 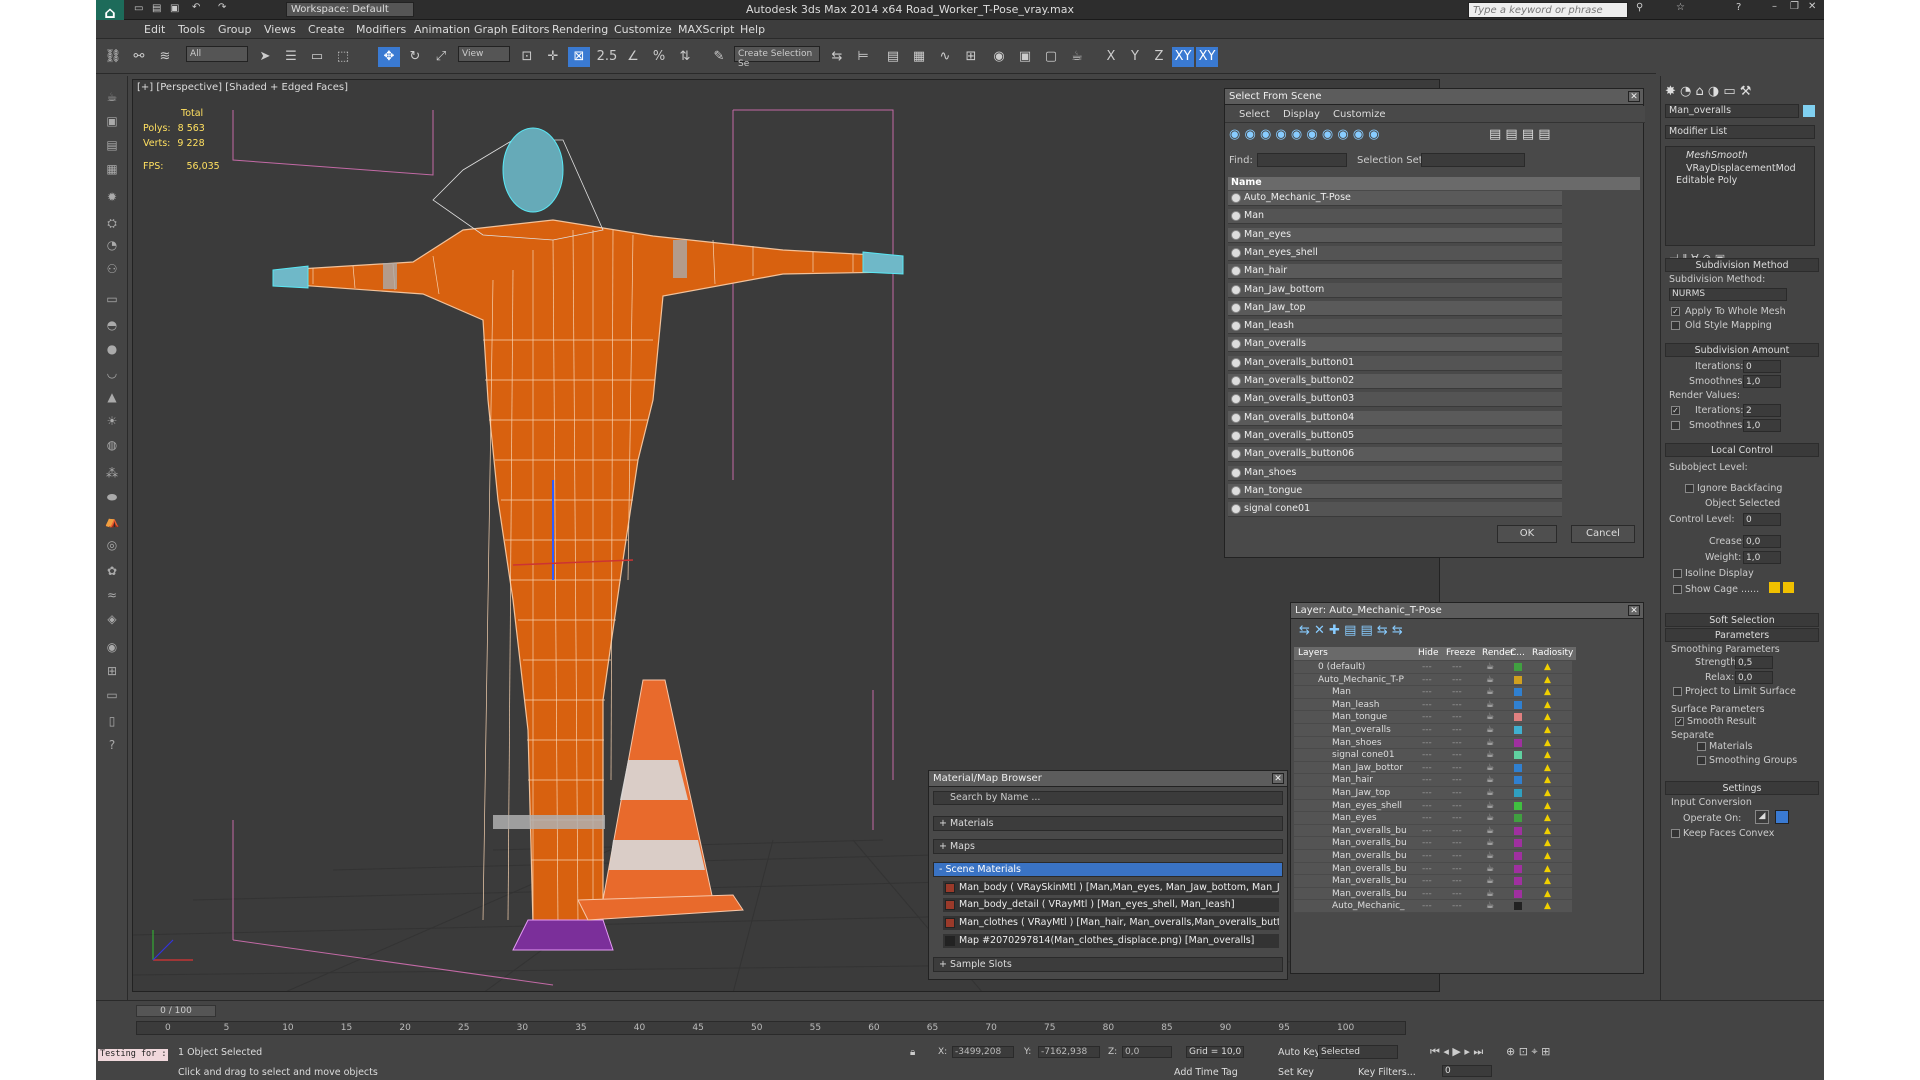 I want to click on filter-geometry-icon: ◉ ◉ ◉ ◉ ◉ ◉ ◉ ◉ ◉ ◉, so click(x=1304, y=134).